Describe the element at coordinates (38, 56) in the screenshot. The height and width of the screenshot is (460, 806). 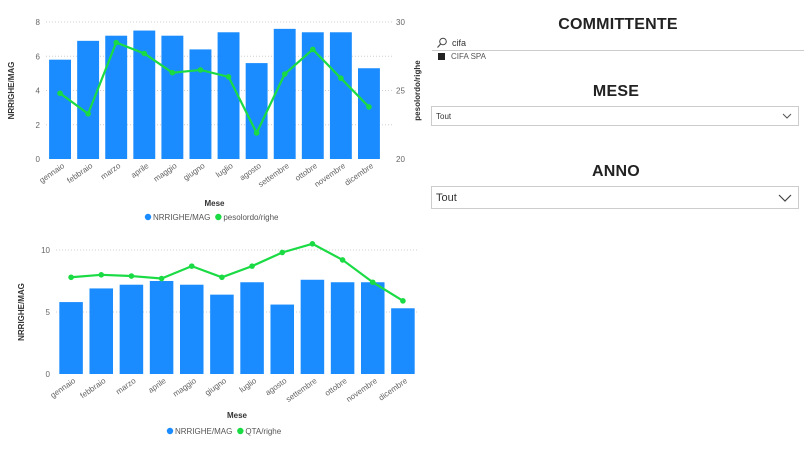
I see `y-tick-label: 6` at that location.